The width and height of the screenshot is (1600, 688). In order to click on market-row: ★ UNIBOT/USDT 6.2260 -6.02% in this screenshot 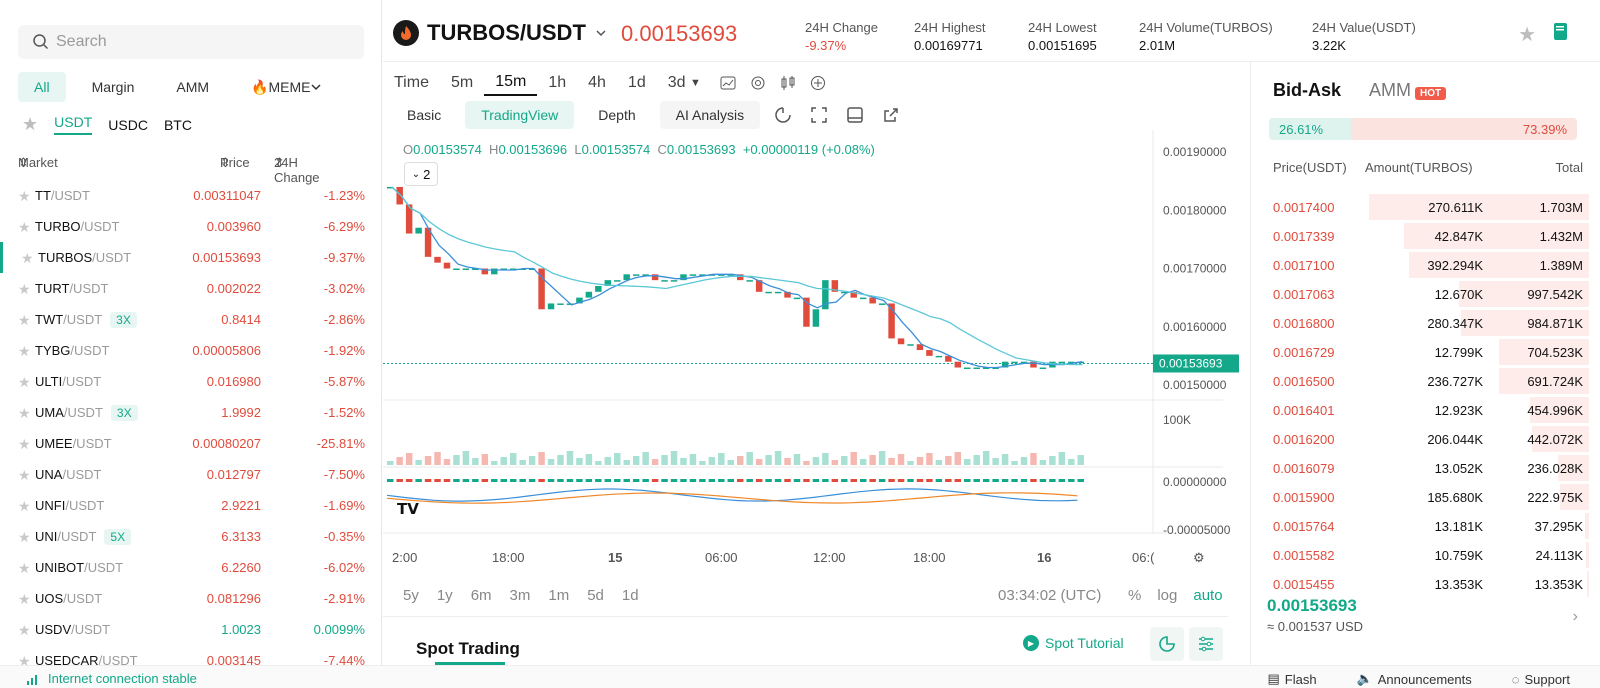, I will do `click(191, 567)`.